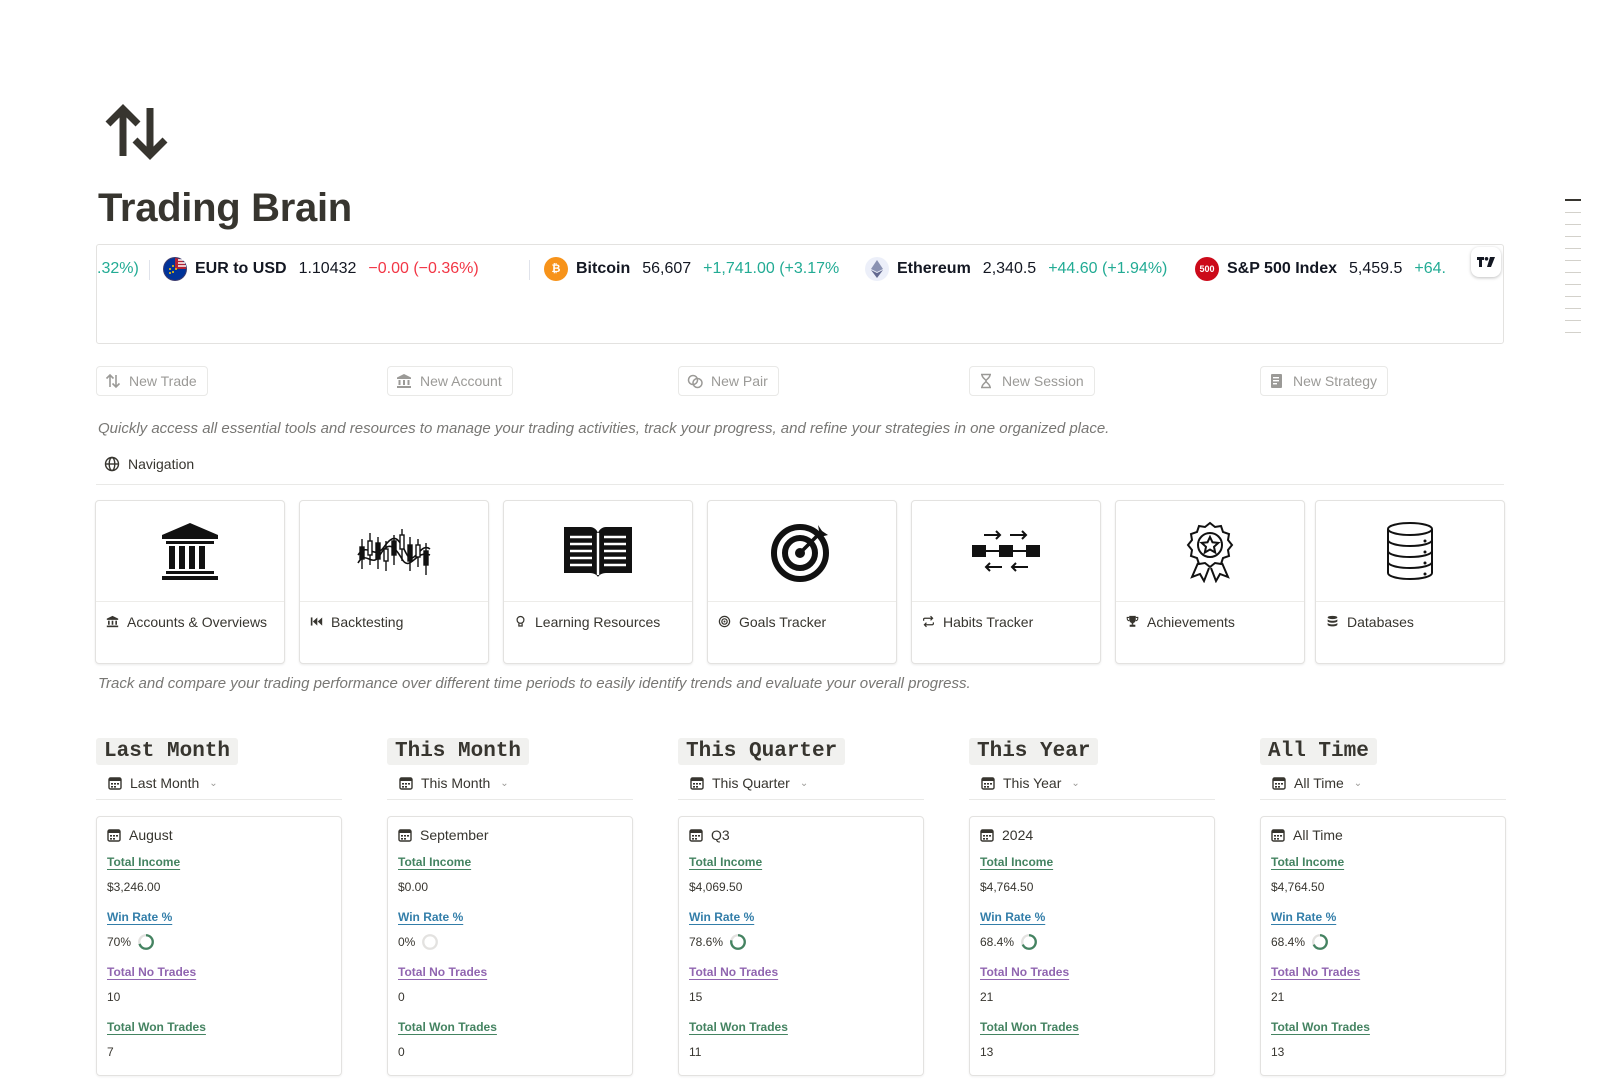 The width and height of the screenshot is (1600, 1081). What do you see at coordinates (1098, 783) in the screenshot?
I see `view-tab: This Year ⌄` at bounding box center [1098, 783].